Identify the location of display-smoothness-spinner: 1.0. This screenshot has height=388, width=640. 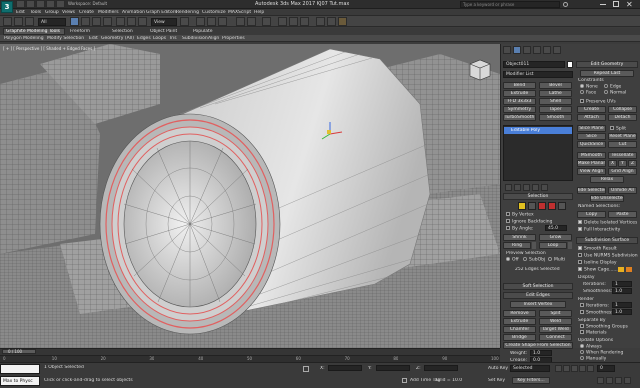
(622, 291).